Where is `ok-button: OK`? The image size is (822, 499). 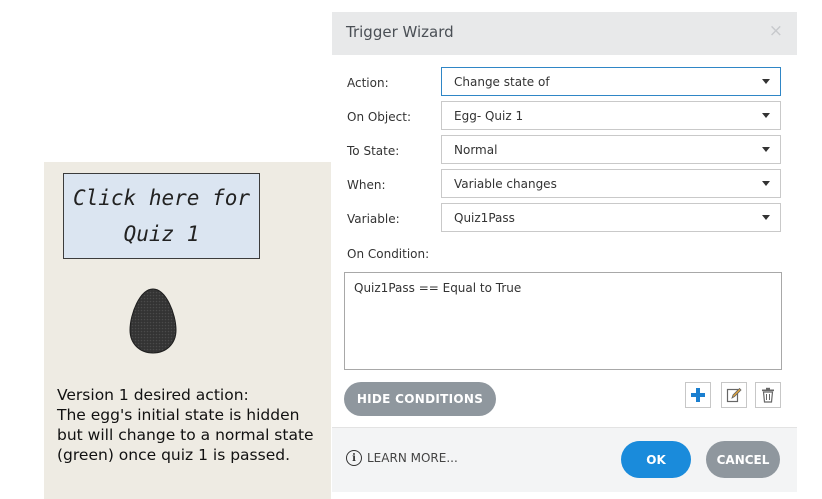 ok-button: OK is located at coordinates (656, 459).